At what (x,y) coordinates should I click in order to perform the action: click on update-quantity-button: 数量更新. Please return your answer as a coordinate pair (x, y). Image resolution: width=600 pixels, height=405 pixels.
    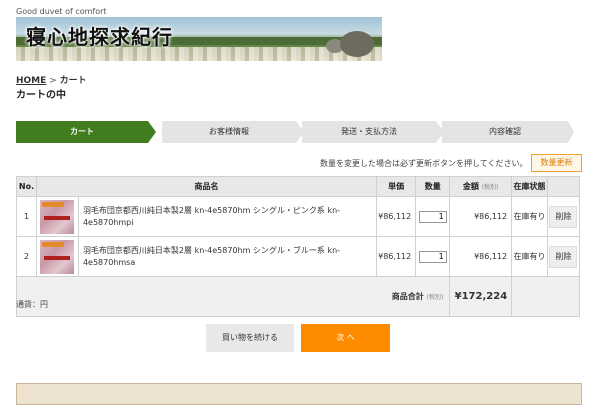
    Looking at the image, I should click on (556, 163).